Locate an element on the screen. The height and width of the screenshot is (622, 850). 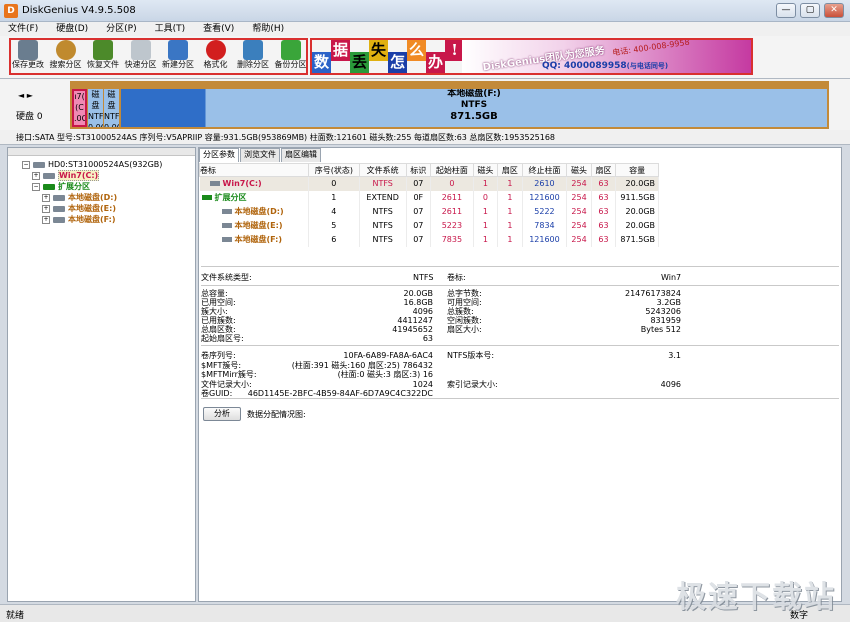
toolbar-button-3: 恢复文件 is located at coordinates (103, 56).